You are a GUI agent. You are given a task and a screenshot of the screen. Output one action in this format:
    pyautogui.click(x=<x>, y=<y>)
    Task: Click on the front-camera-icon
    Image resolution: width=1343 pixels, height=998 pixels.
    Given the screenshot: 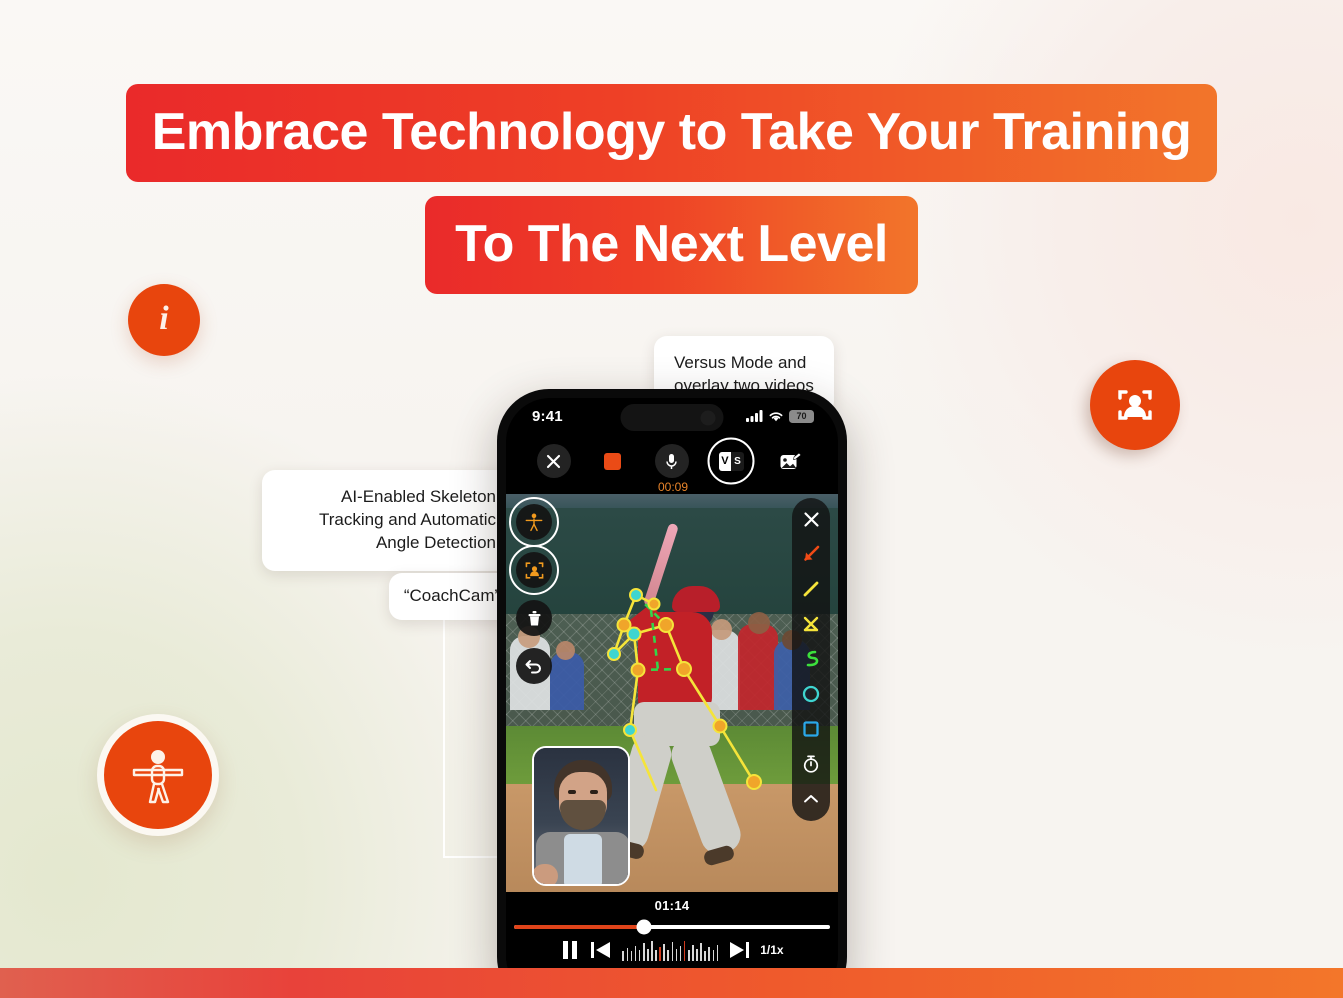 What is the action you would take?
    pyautogui.click(x=708, y=417)
    